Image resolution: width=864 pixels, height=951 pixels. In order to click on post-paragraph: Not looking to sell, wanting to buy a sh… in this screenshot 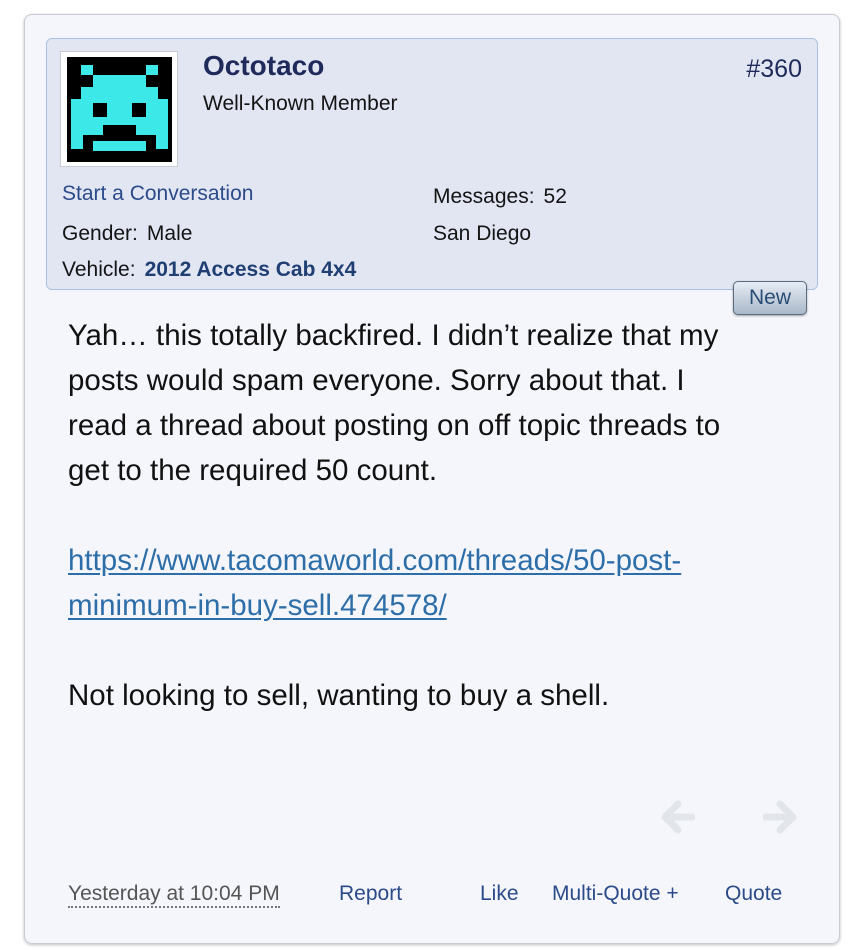, I will do `click(339, 695)`.